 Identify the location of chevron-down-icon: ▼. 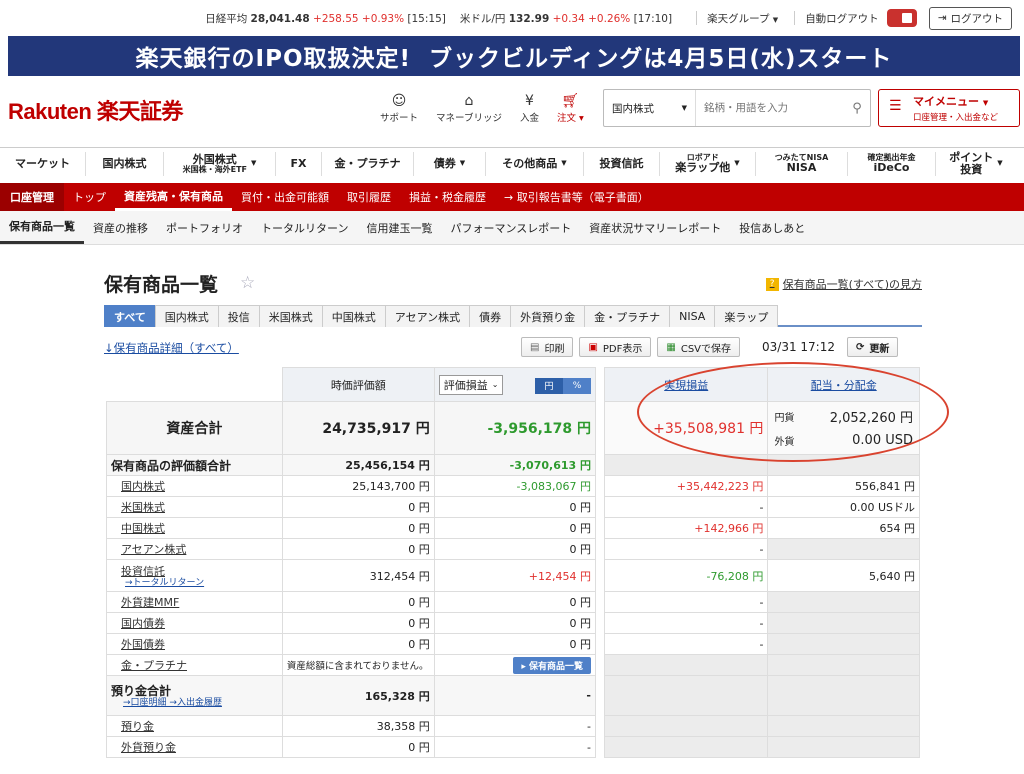
(775, 19).